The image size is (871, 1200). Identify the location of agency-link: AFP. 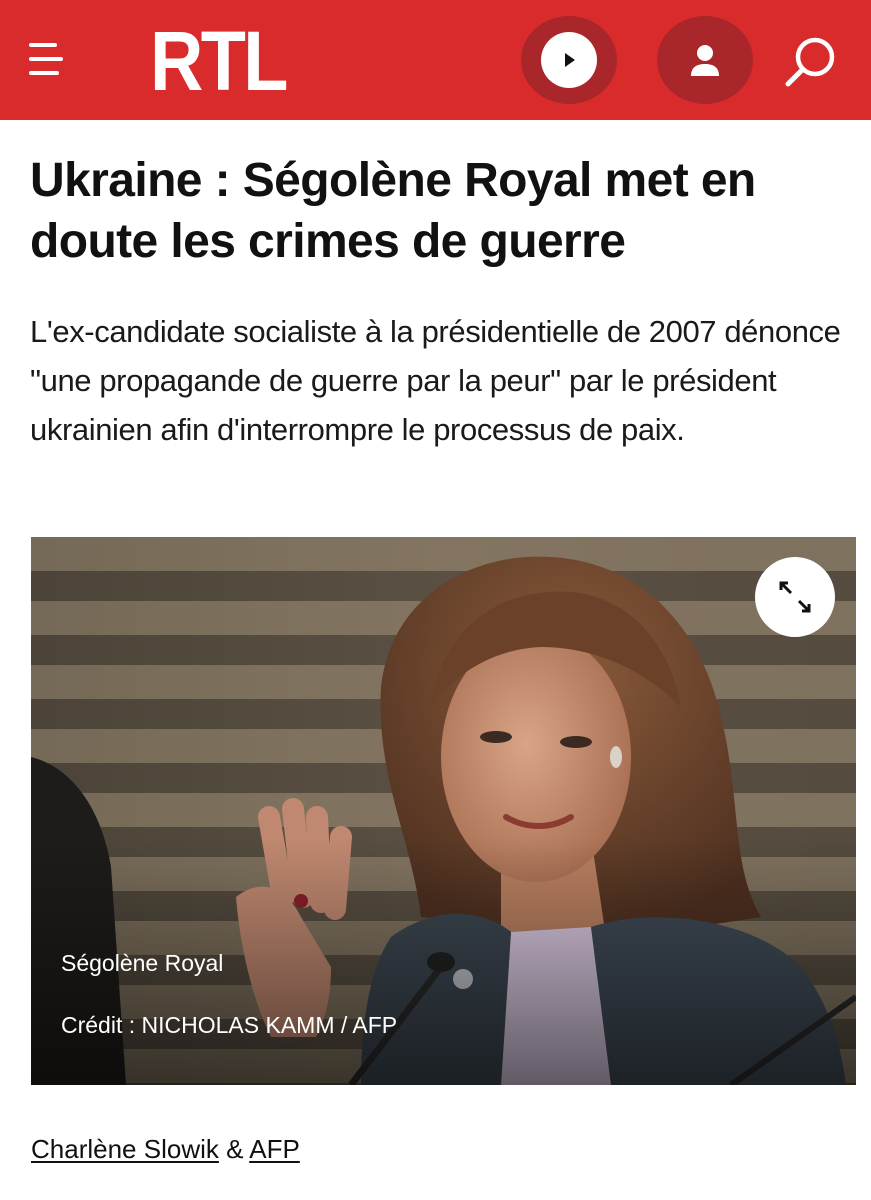
(274, 1149).